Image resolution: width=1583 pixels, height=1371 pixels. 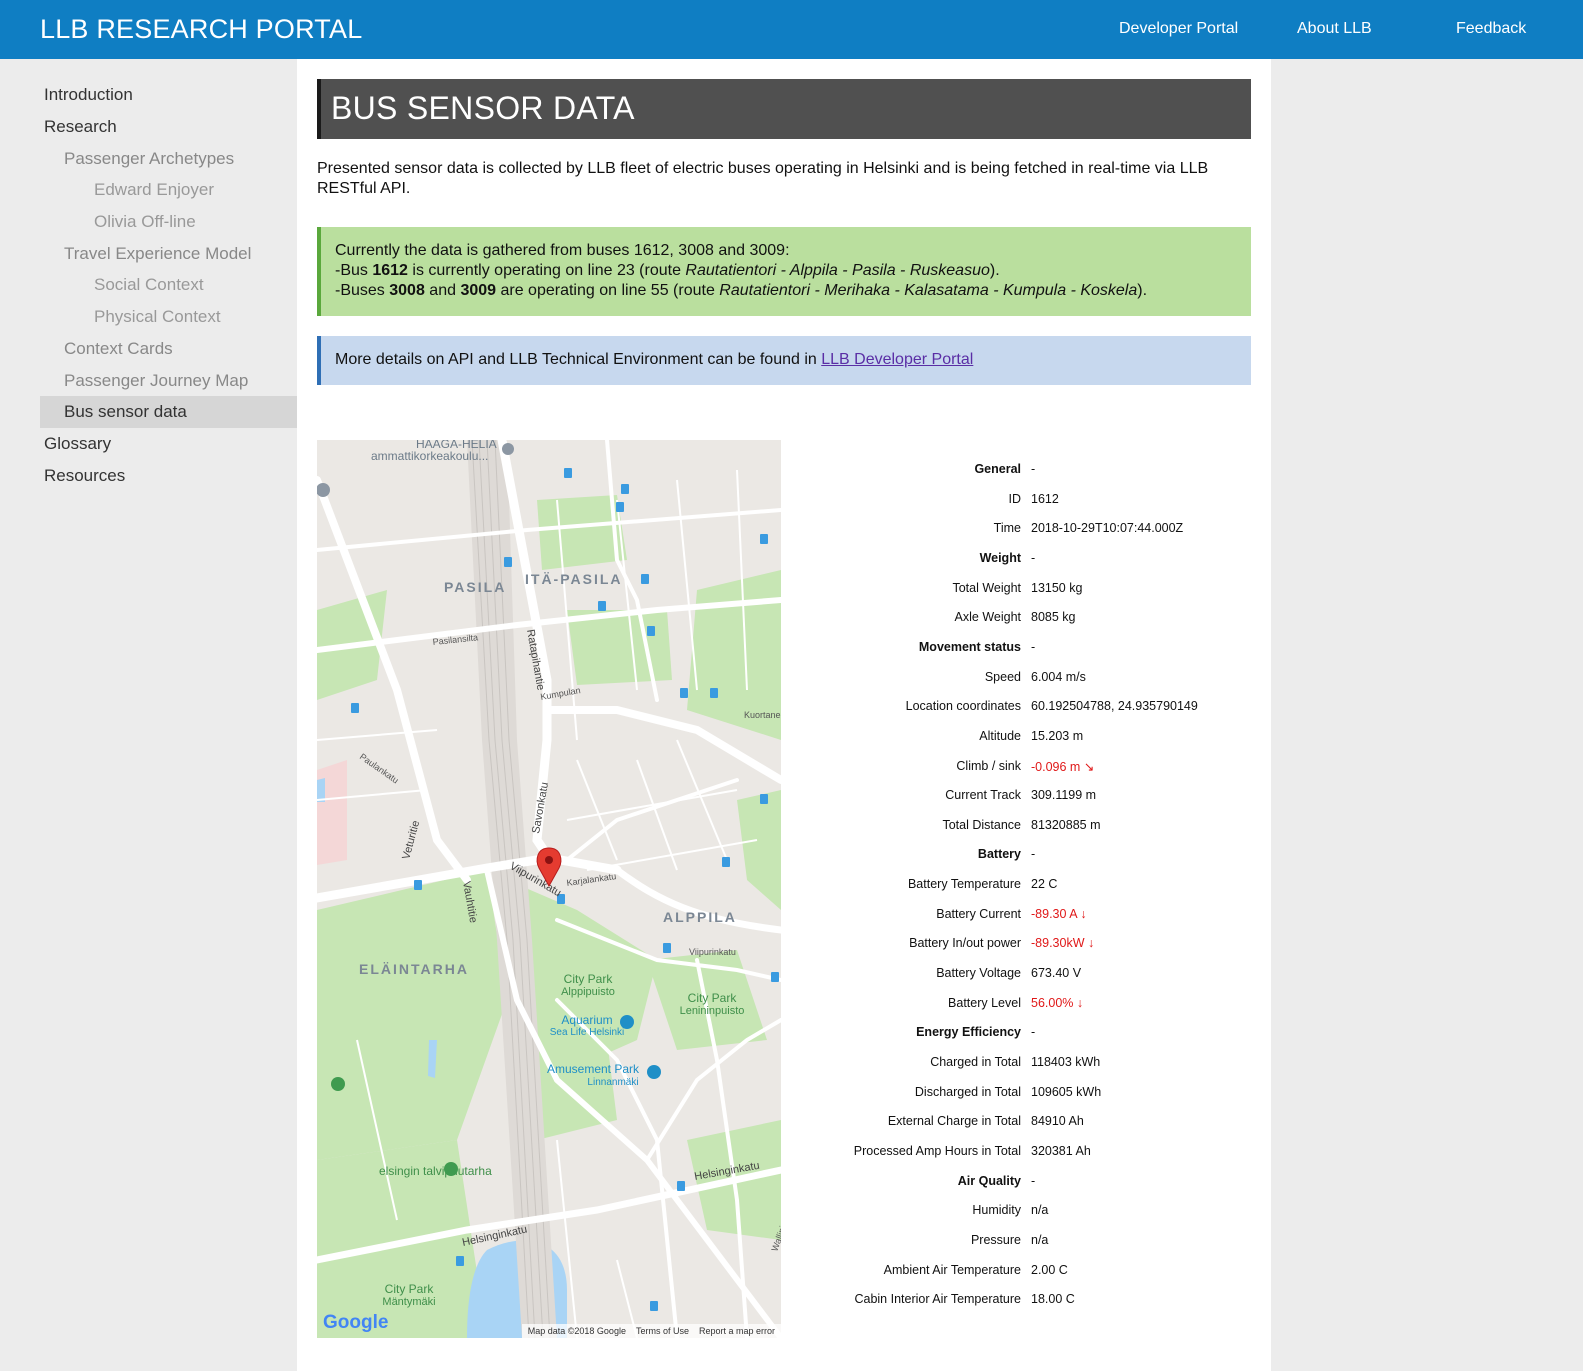 I want to click on sensor-value: -89.30kW ↓, so click(x=1063, y=943).